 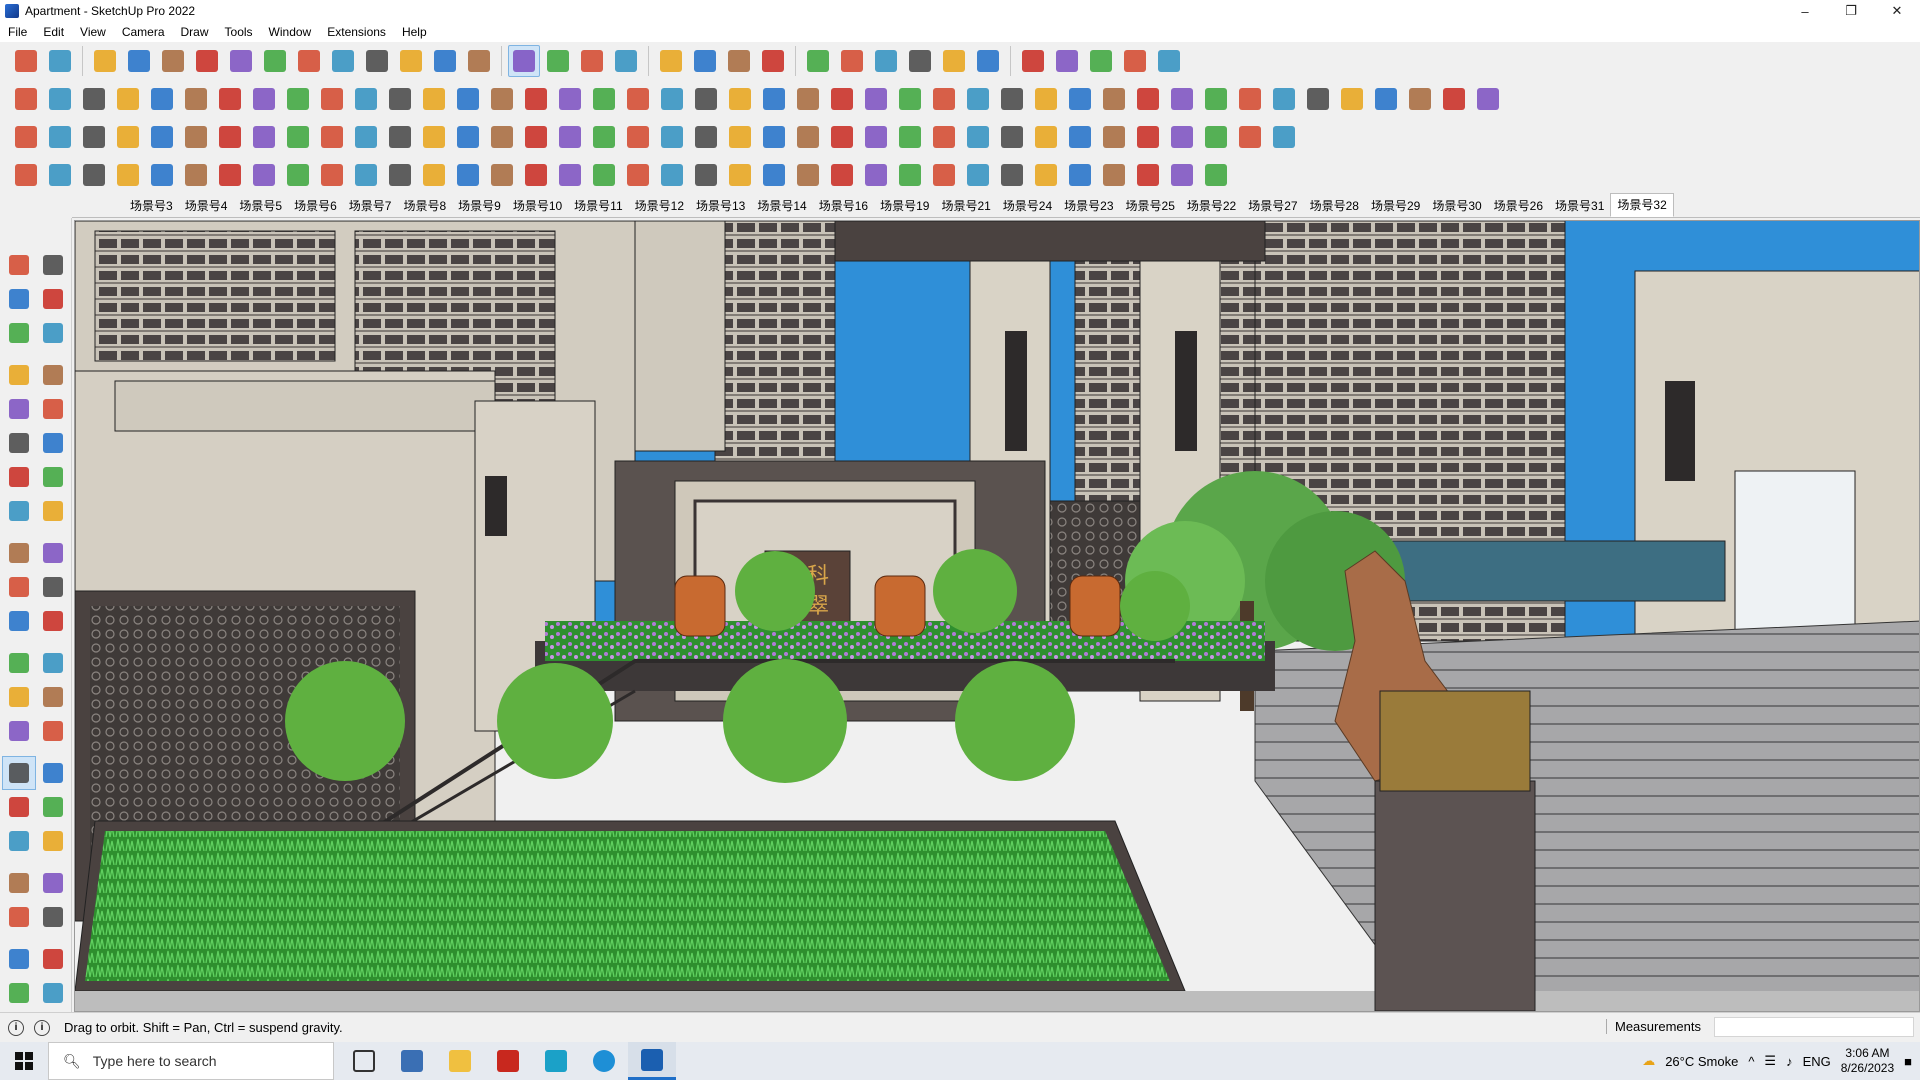 I want to click on protractor-icon, so click(x=19, y=697).